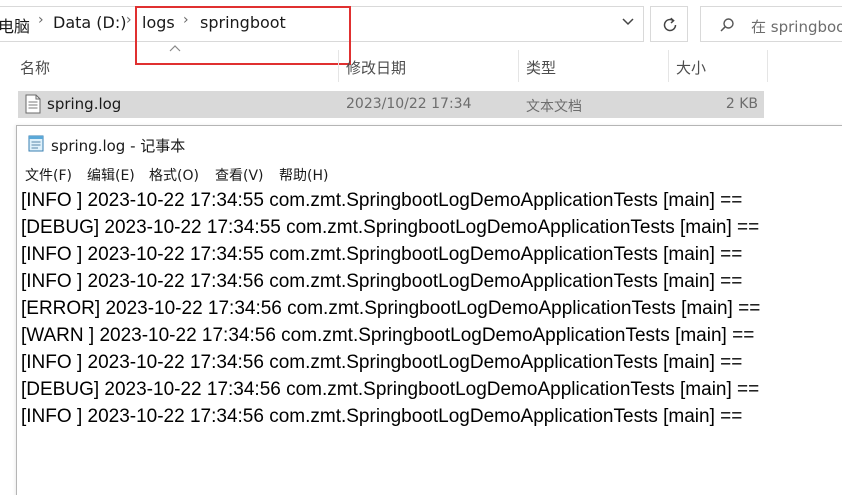 The height and width of the screenshot is (495, 842). I want to click on column-header-modified: 修改日期, so click(376, 67).